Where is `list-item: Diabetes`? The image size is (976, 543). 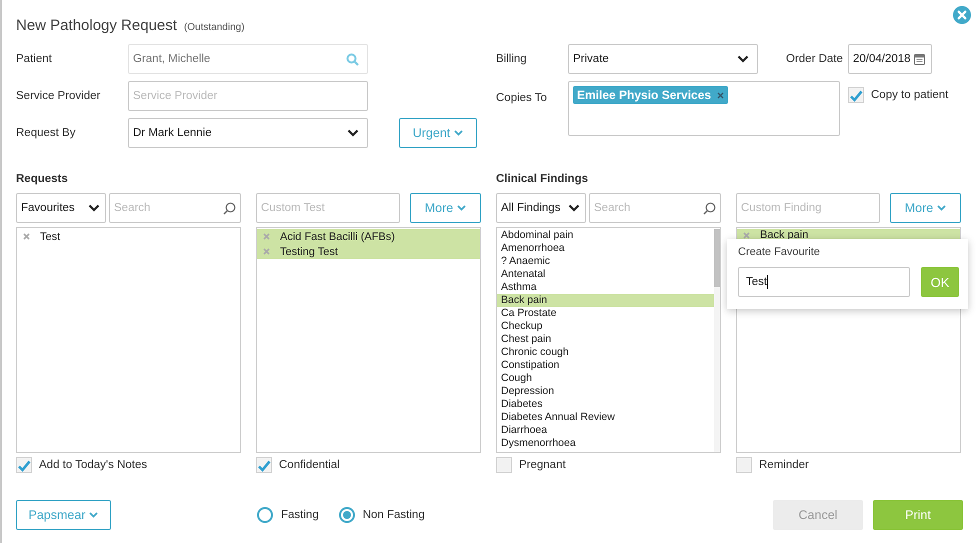
list-item: Diabetes is located at coordinates (605, 404).